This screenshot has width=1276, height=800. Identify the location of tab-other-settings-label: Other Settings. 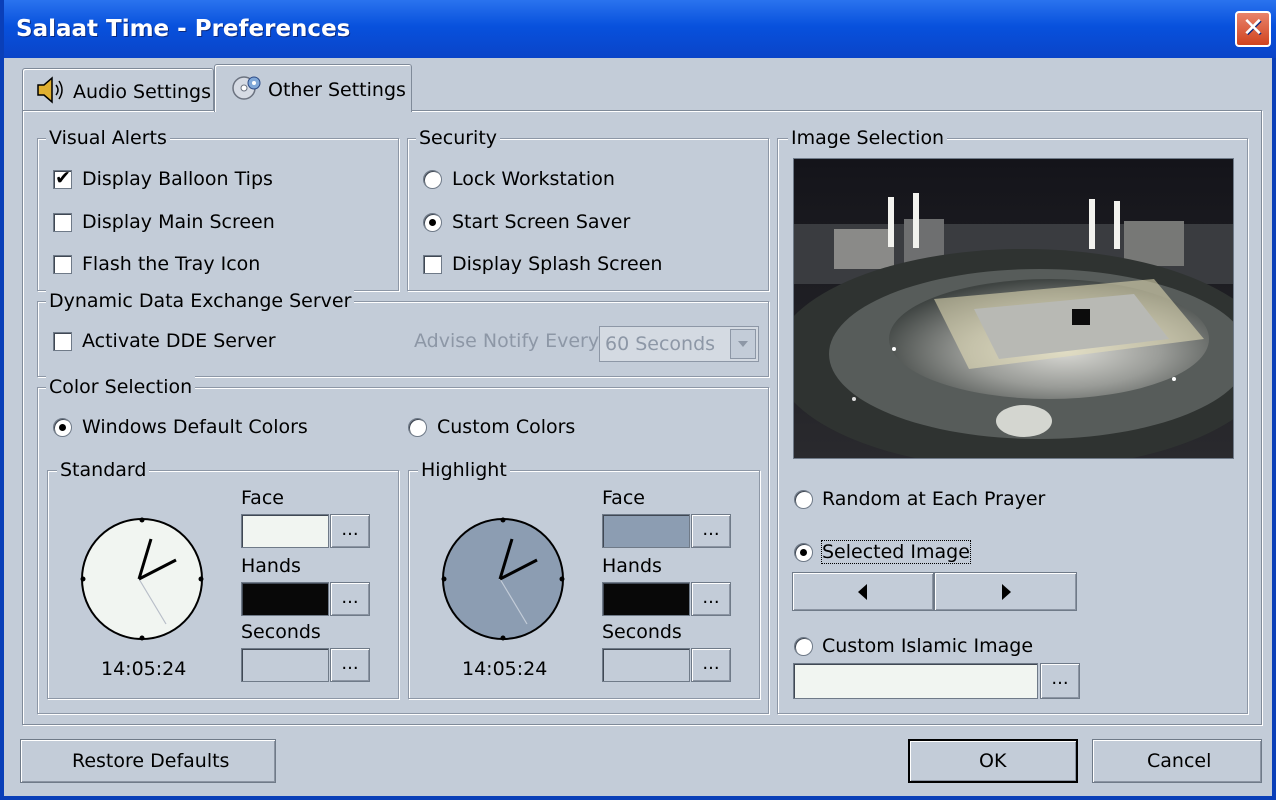
(337, 90).